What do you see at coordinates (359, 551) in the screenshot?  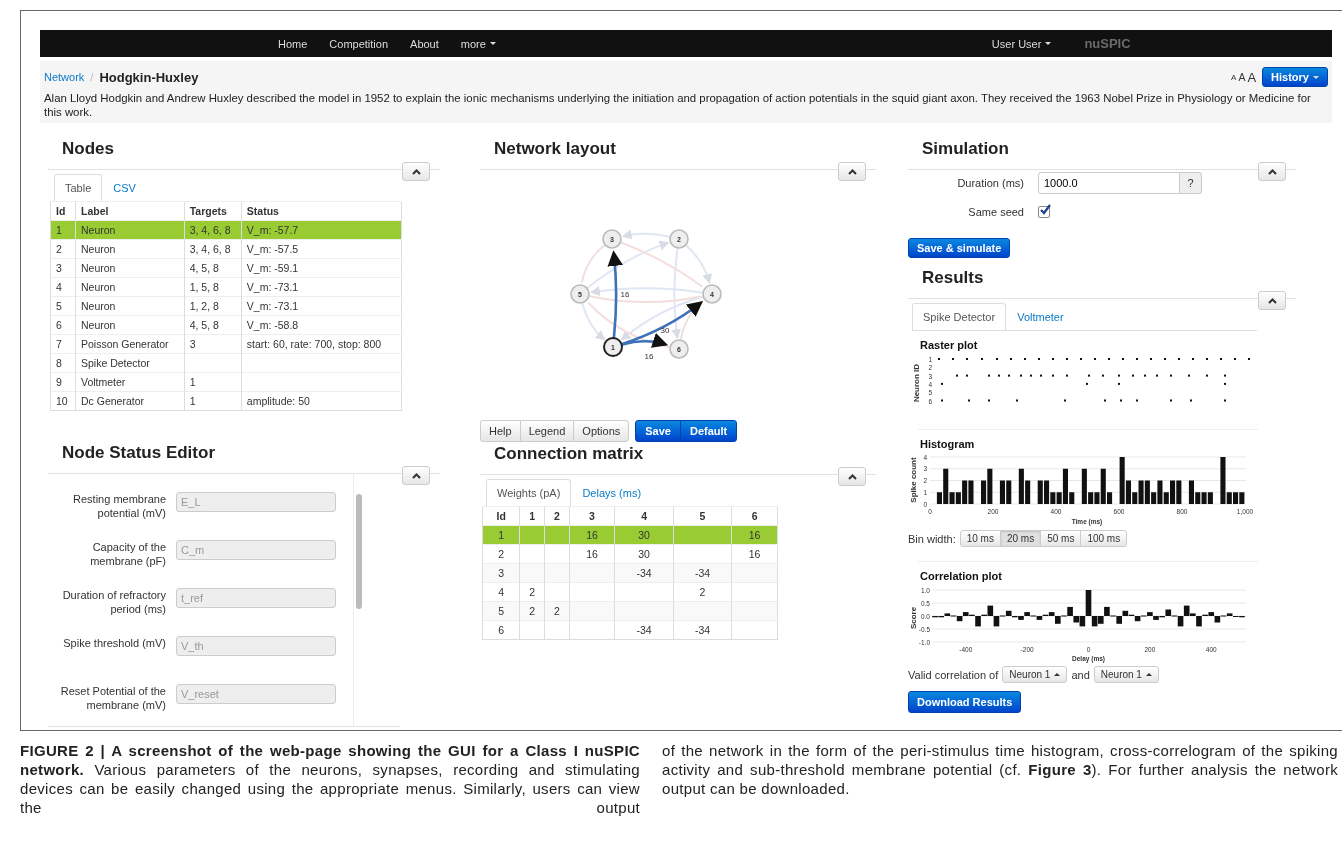 I see `scrollbar` at bounding box center [359, 551].